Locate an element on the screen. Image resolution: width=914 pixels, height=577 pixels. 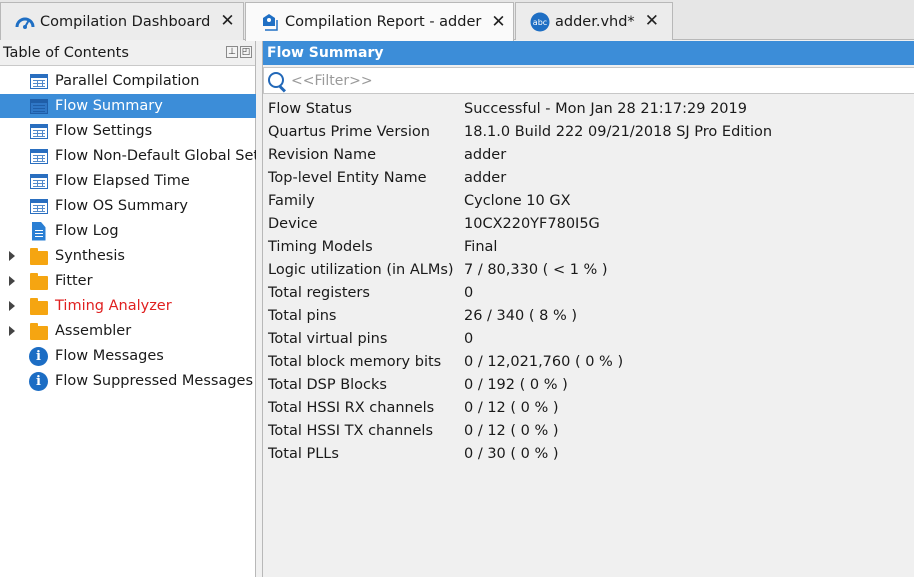
toc-item-flow-summary: Flow Summary is located at coordinates (128, 106).